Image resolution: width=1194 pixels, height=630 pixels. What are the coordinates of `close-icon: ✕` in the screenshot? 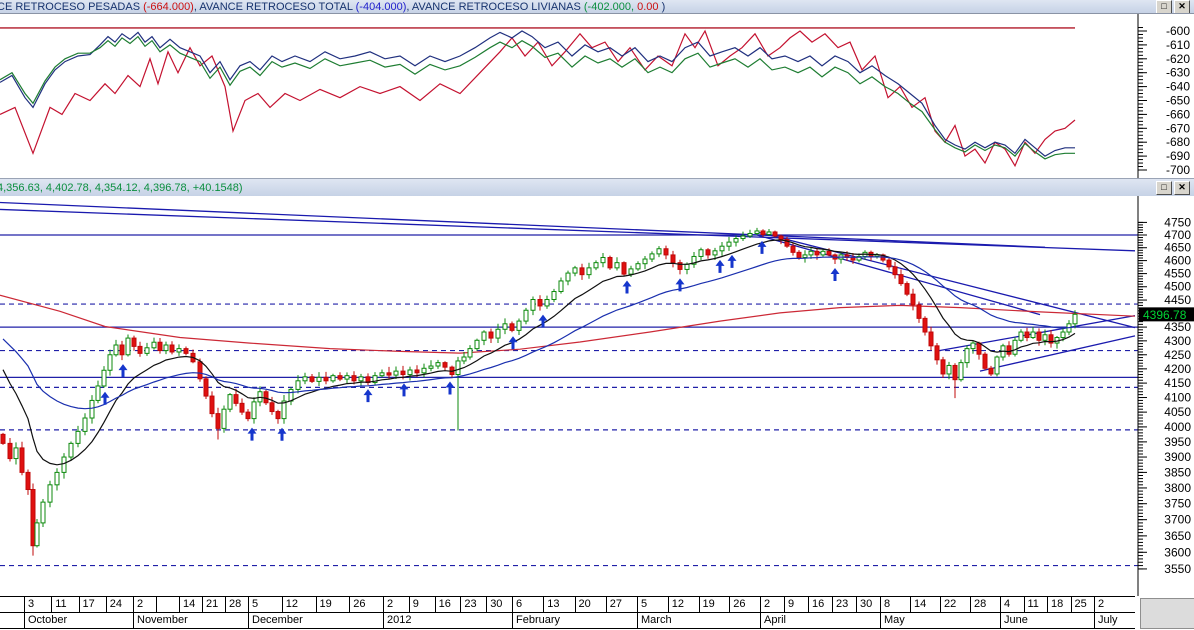 It's located at (1182, 6).